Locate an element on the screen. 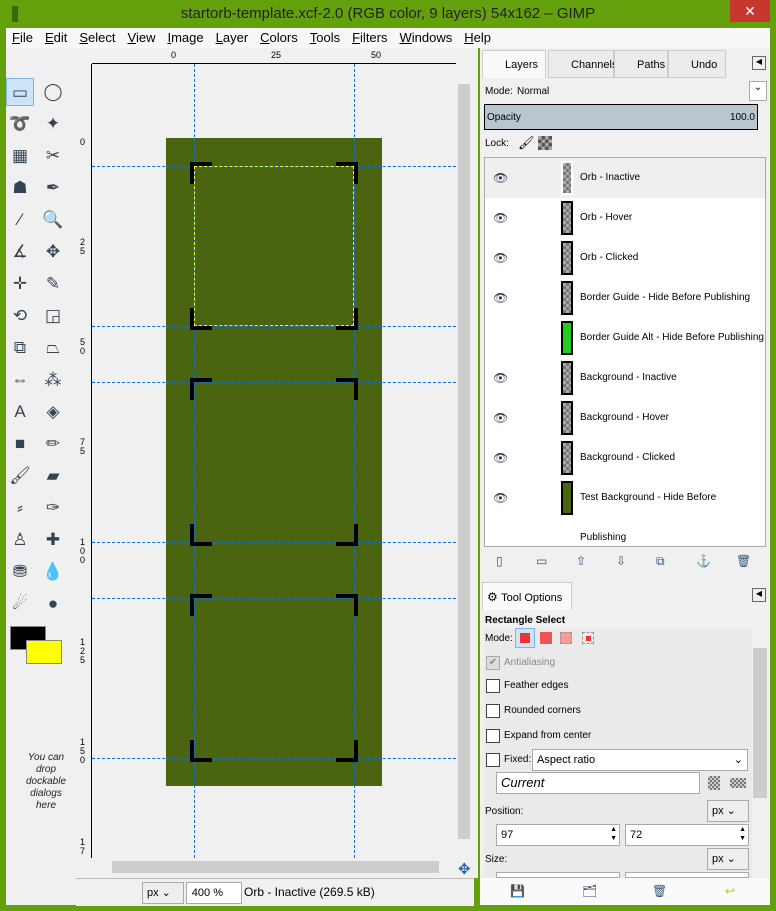 This screenshot has height=911, width=776. layer-row: 👁 Border Guide - Hide Before Publishing is located at coordinates (625, 298).